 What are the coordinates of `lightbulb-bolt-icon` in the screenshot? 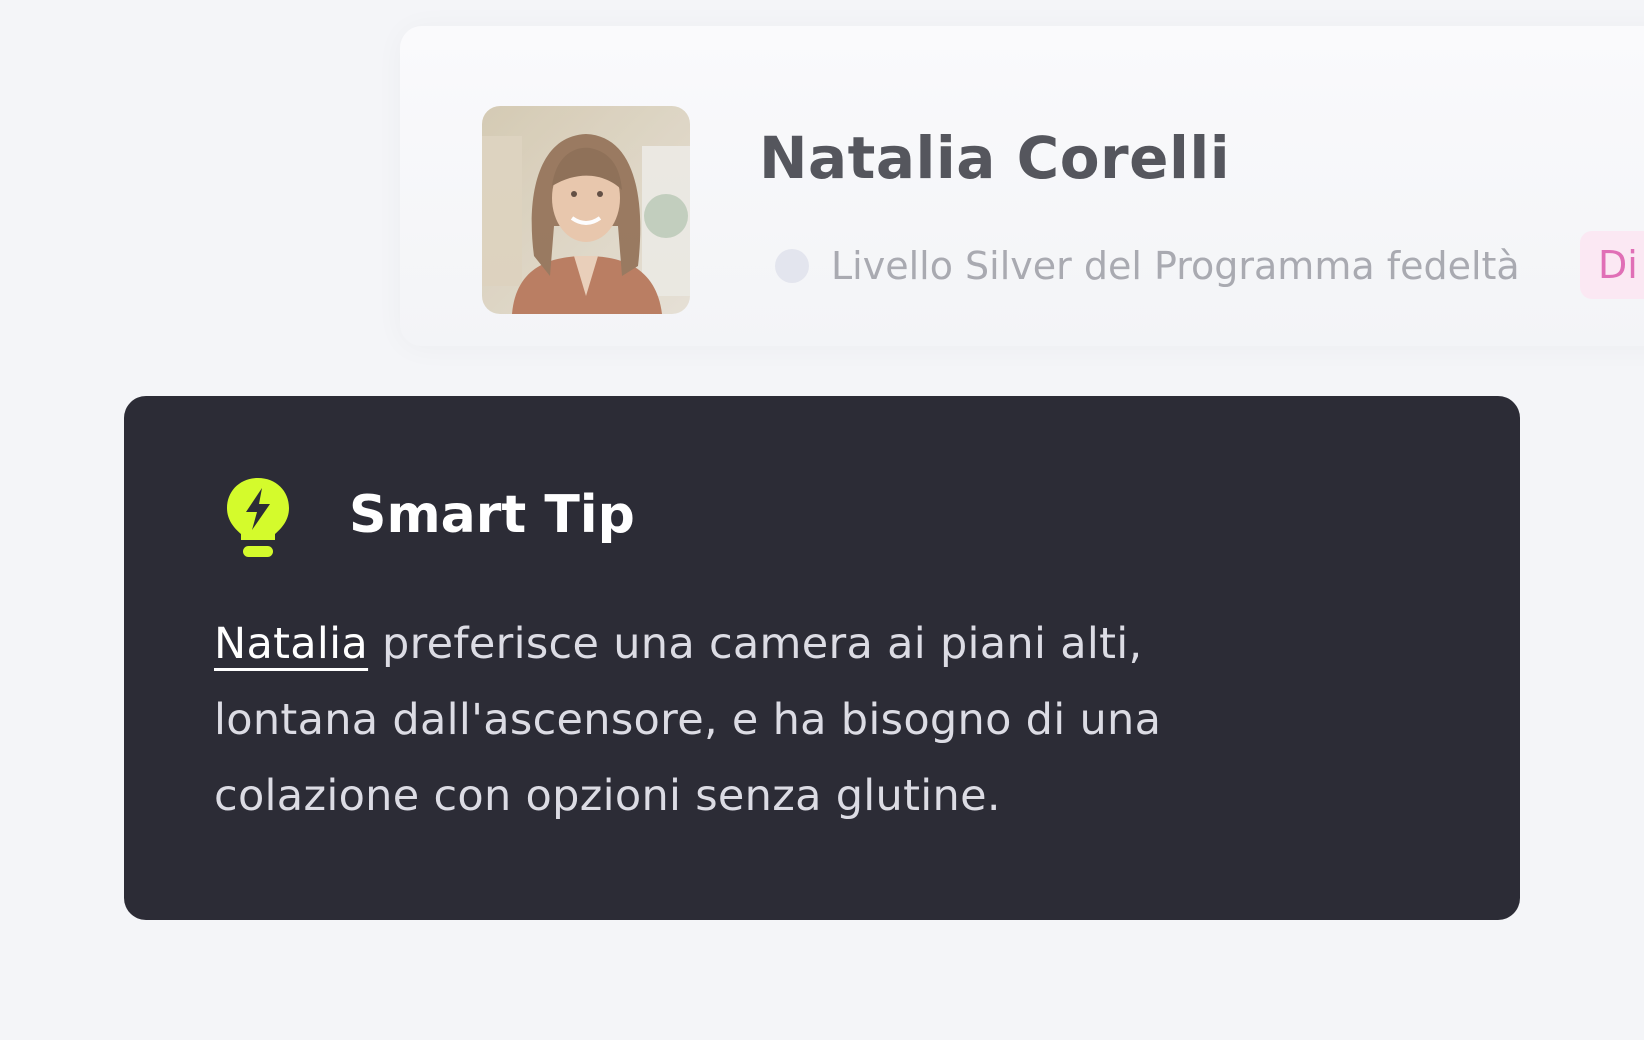 It's located at (258, 518).